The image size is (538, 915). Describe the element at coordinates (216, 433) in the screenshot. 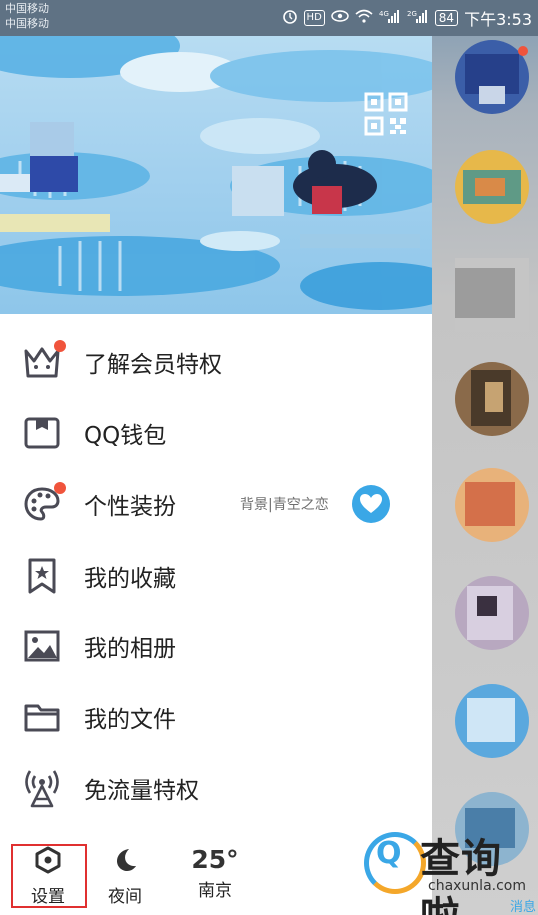

I see `menu-item-wallet: QQ钱包` at that location.